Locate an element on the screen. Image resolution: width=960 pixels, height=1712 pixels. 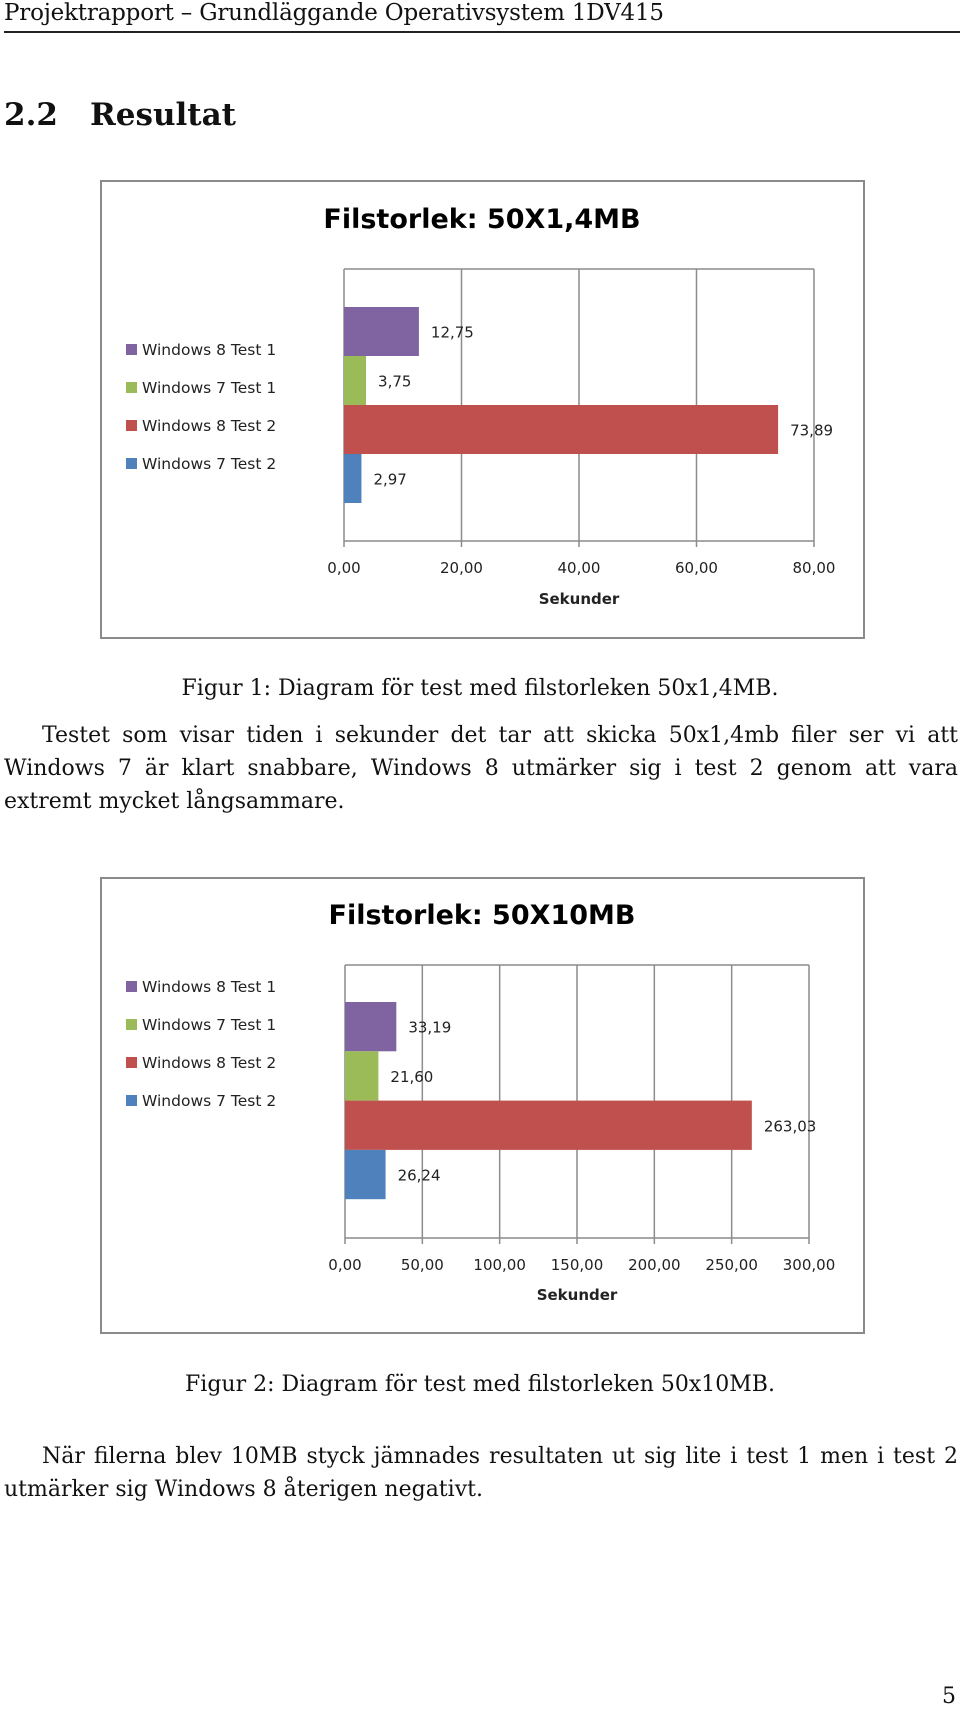
chart-title: Filstorlek: 50X10MB is located at coordinates (482, 915).